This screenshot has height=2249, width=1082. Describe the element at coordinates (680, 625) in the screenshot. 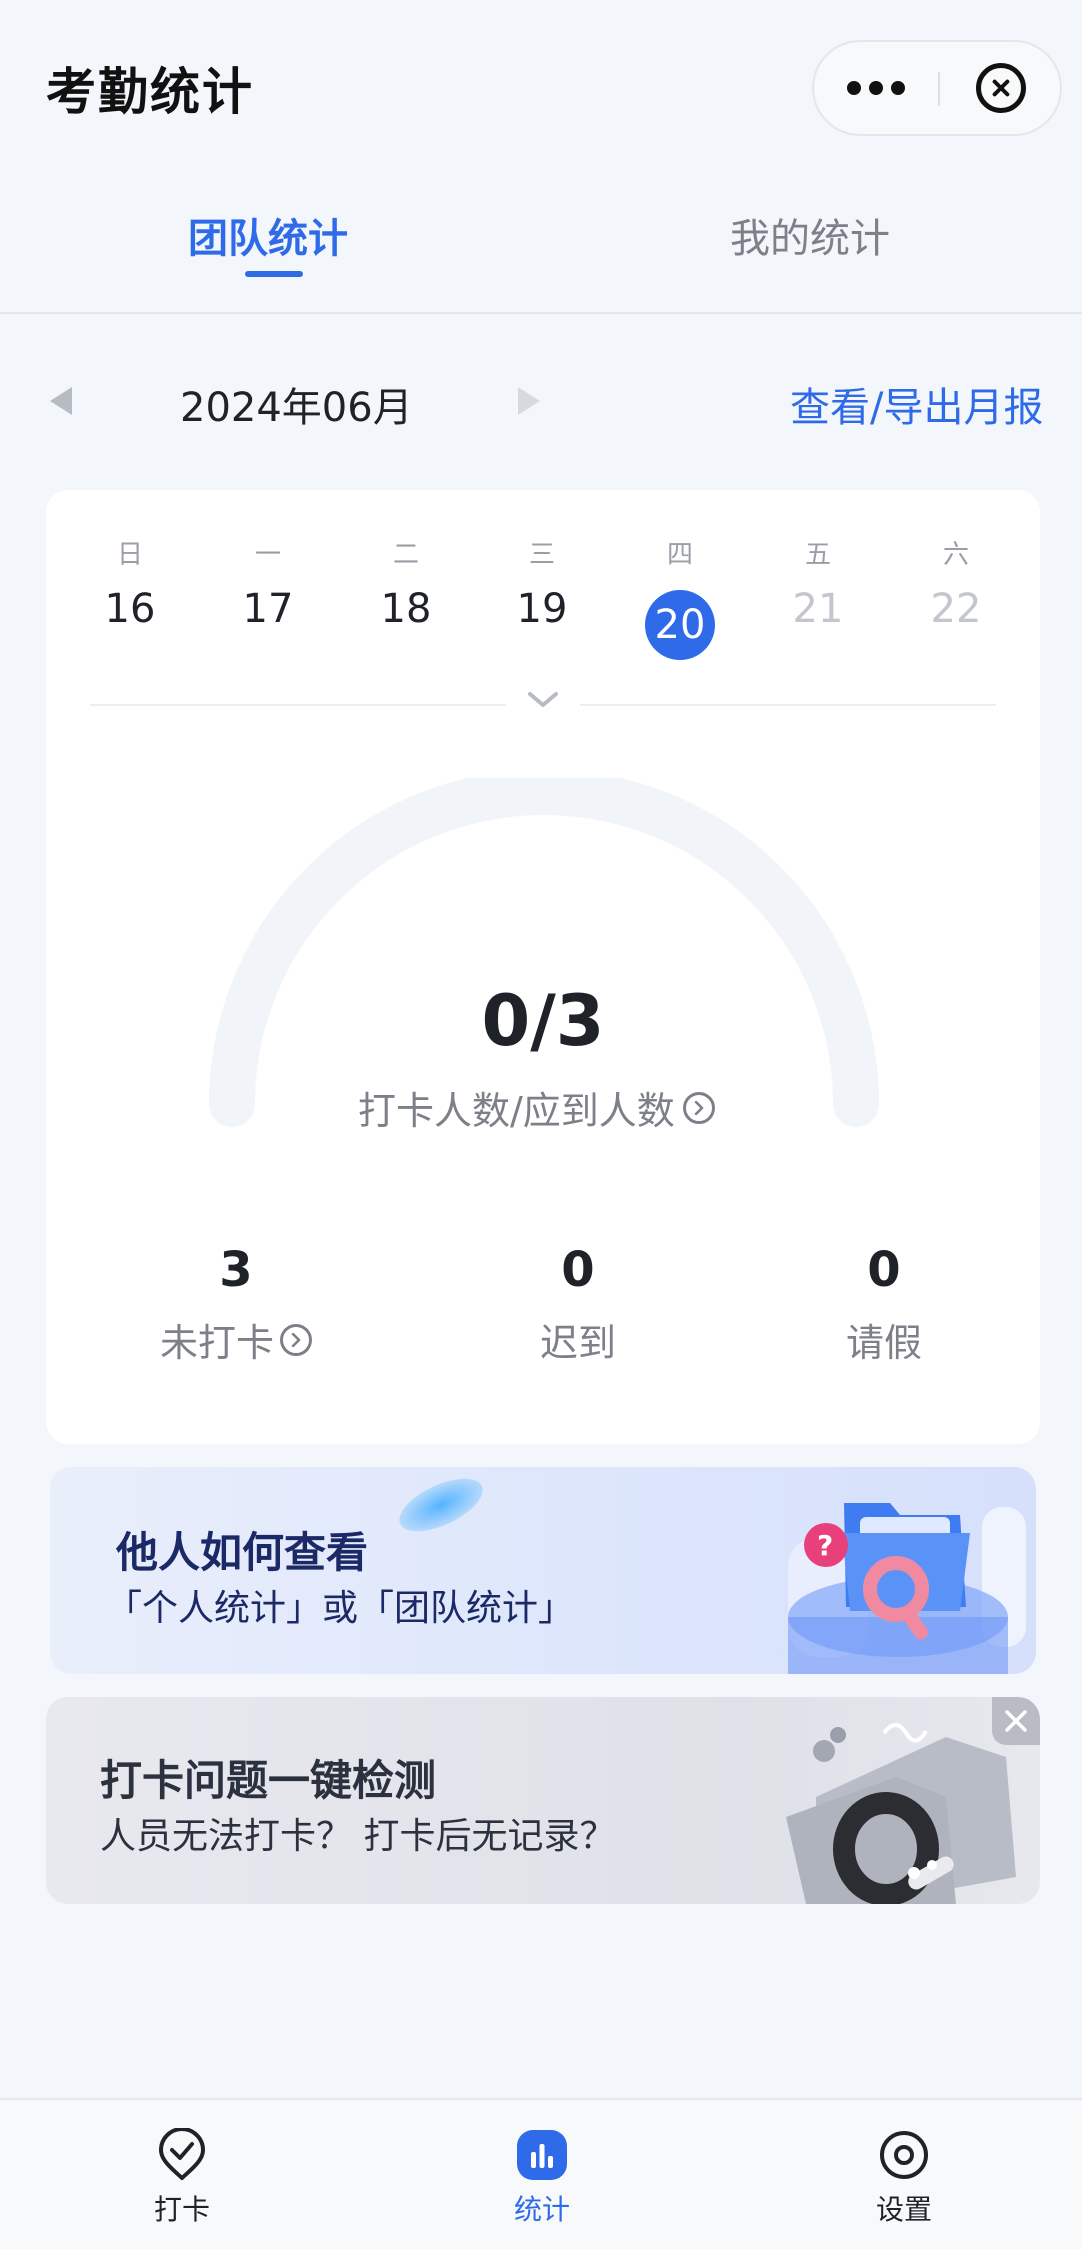

I see `date-cell-selected: 20` at that location.